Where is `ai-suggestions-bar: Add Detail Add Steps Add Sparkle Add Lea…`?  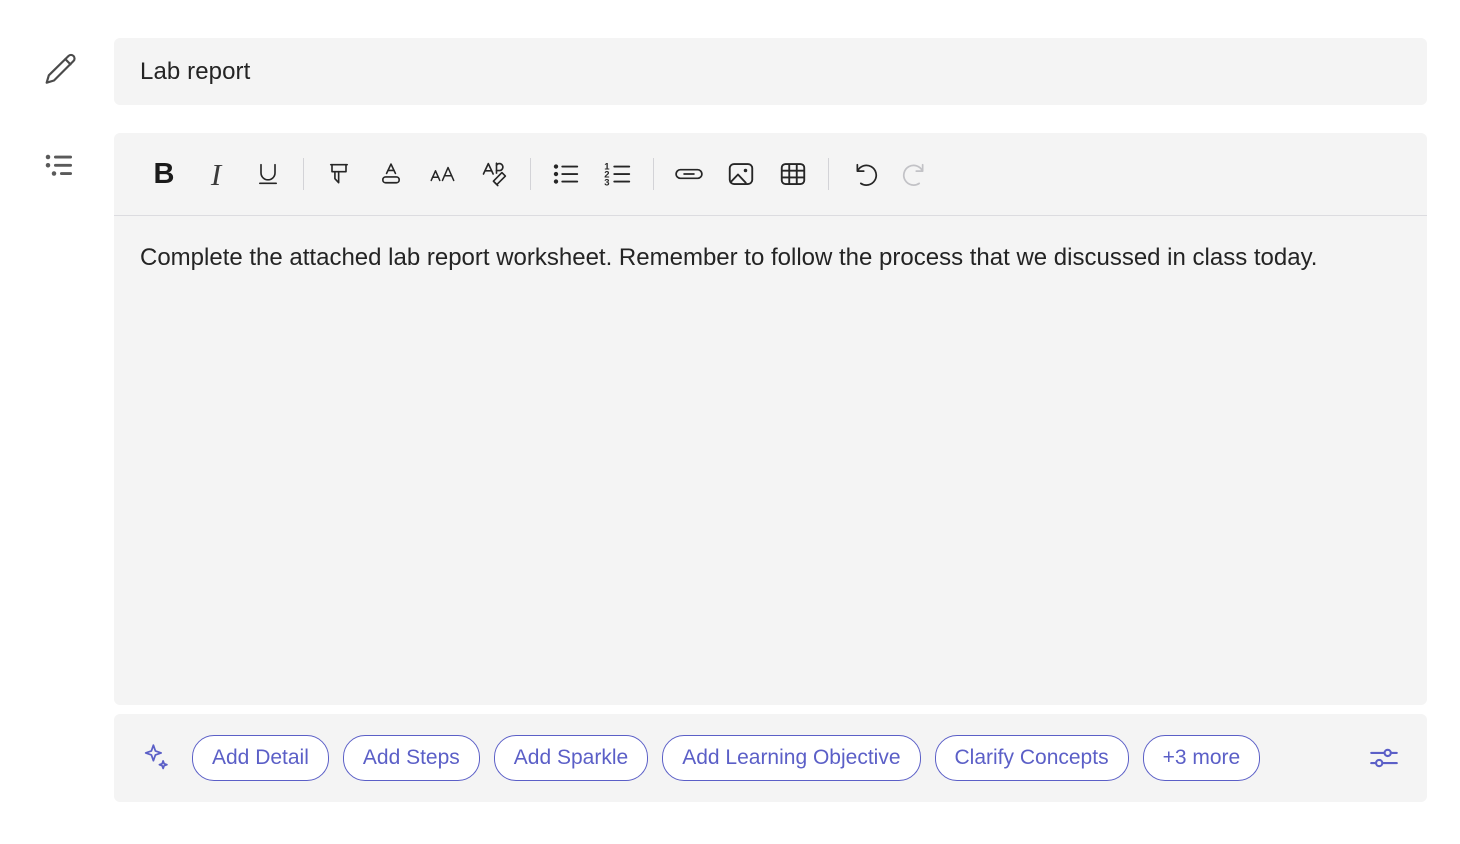 ai-suggestions-bar: Add Detail Add Steps Add Sparkle Add Lea… is located at coordinates (770, 758).